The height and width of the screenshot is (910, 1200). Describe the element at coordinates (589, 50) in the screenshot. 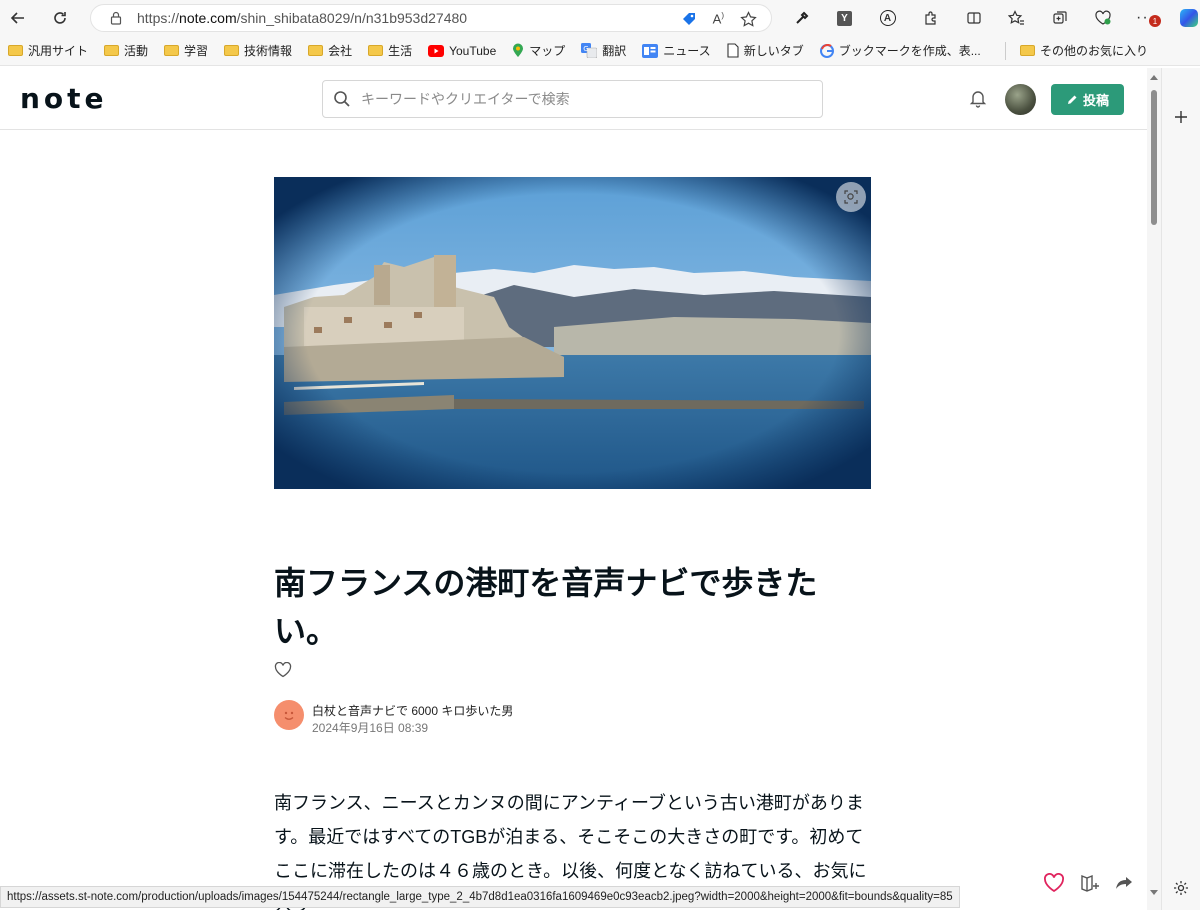

I see `translate-icon: G` at that location.